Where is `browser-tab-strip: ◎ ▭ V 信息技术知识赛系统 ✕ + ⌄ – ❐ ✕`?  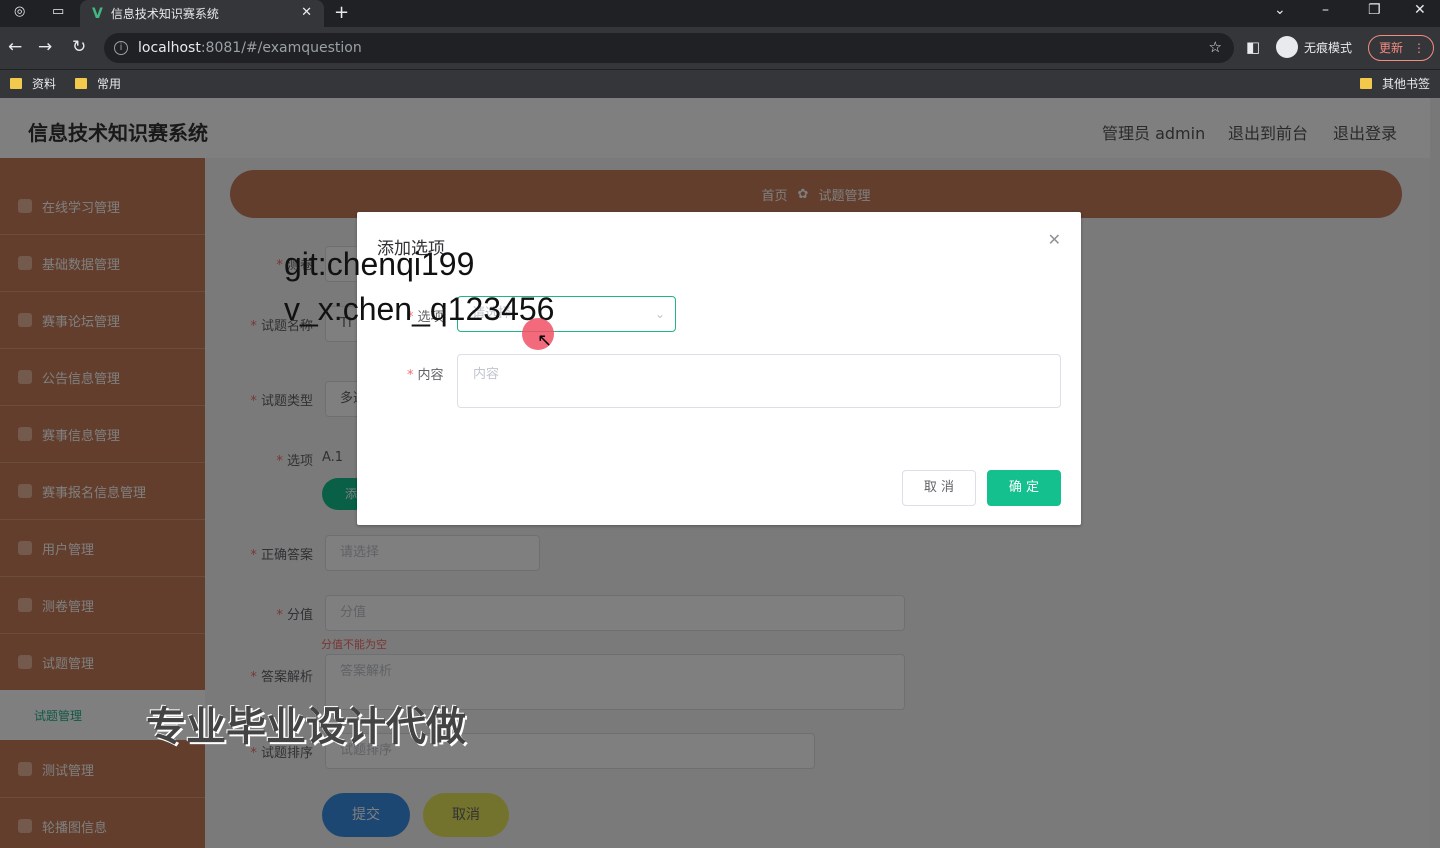
browser-tab-strip: ◎ ▭ V 信息技术知识赛系统 ✕ + ⌄ – ❐ ✕ is located at coordinates (720, 13).